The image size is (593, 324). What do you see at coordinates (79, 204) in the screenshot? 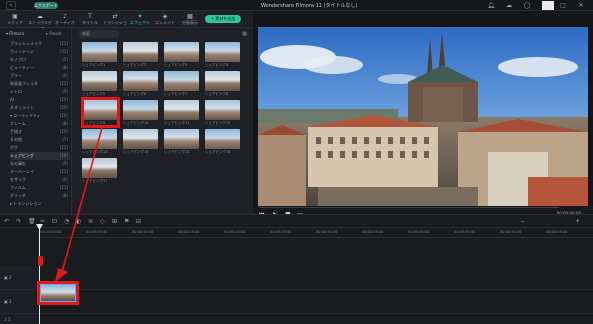
I see `drag-arrow` at bounding box center [79, 204].